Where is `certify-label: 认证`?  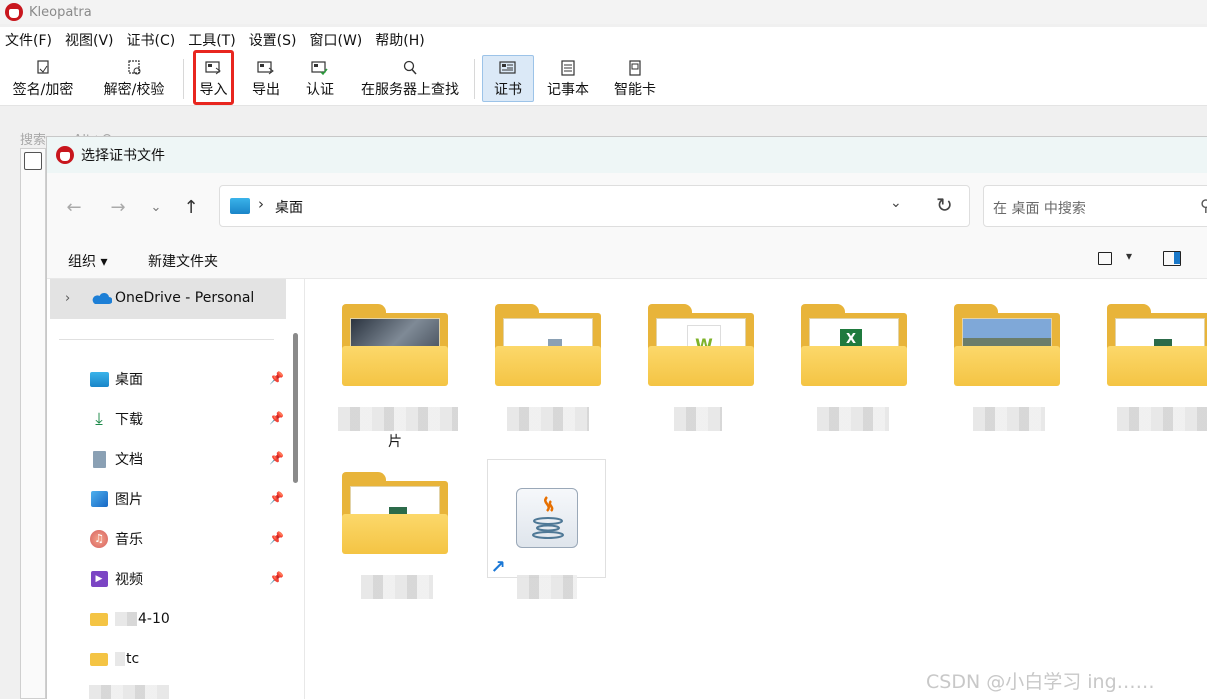
certify-label: 认证 is located at coordinates (320, 90).